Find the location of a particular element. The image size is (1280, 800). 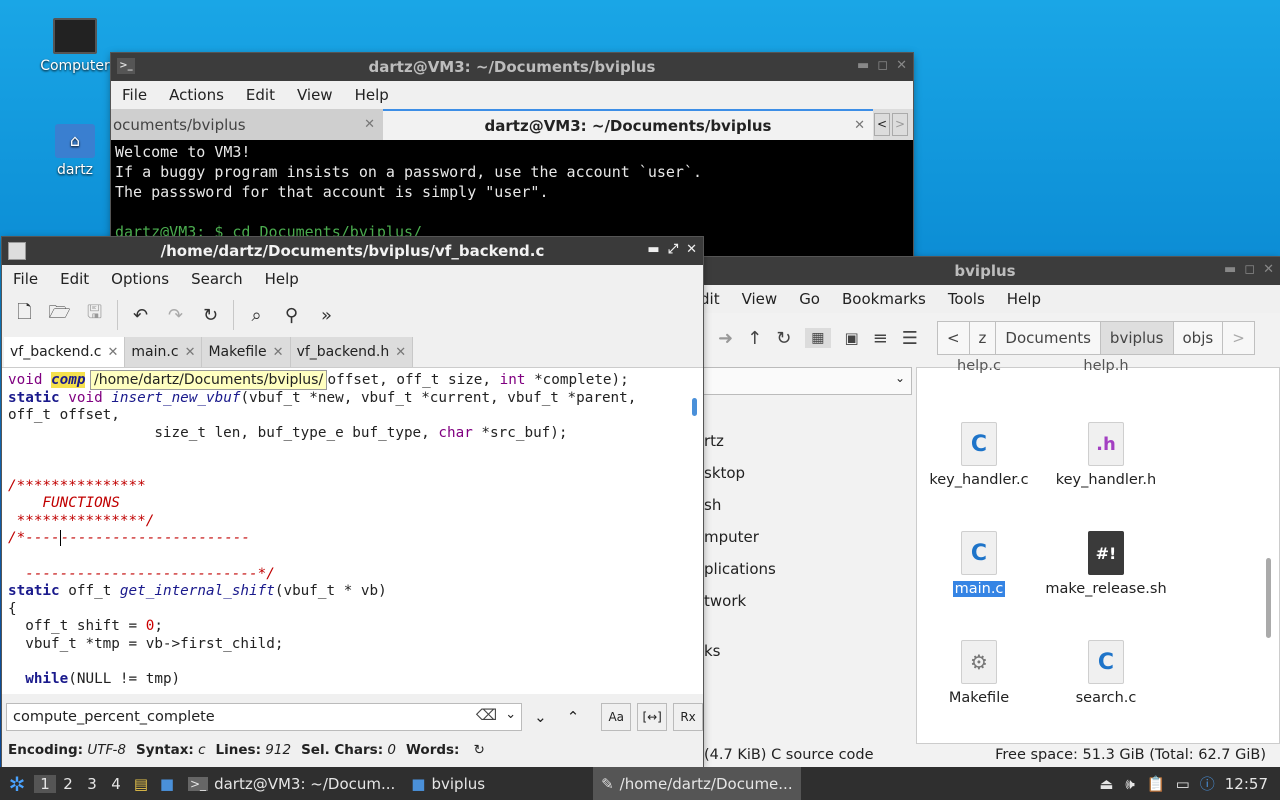

find-replace-icon: ⚲ is located at coordinates (291, 315).